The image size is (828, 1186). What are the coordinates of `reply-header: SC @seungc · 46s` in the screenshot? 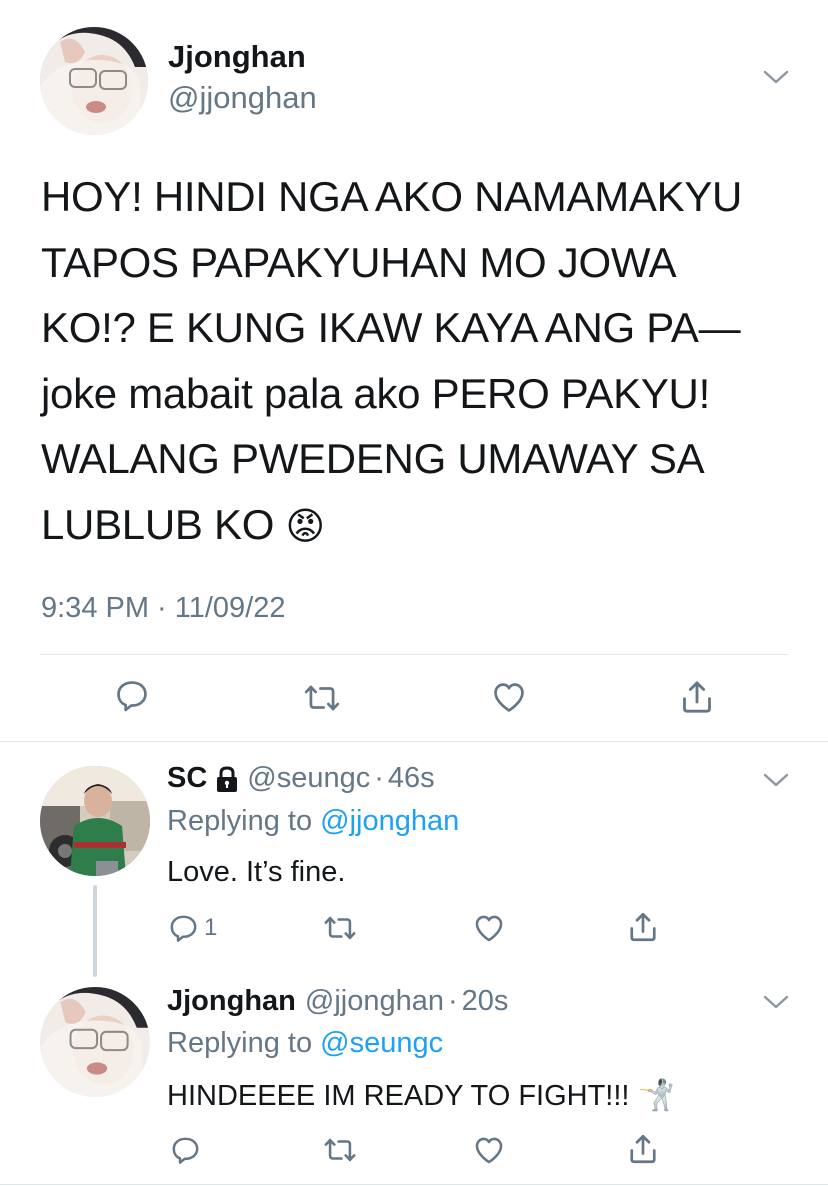 It's located at (301, 778).